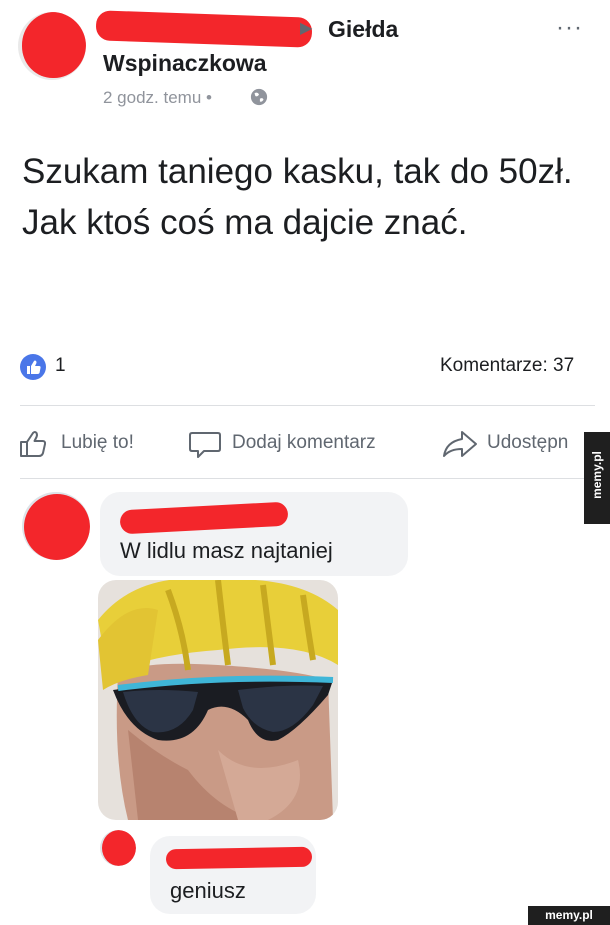 Image resolution: width=610 pixels, height=925 pixels. Describe the element at coordinates (363, 29) in the screenshot. I see `group-name: Giełda` at that location.